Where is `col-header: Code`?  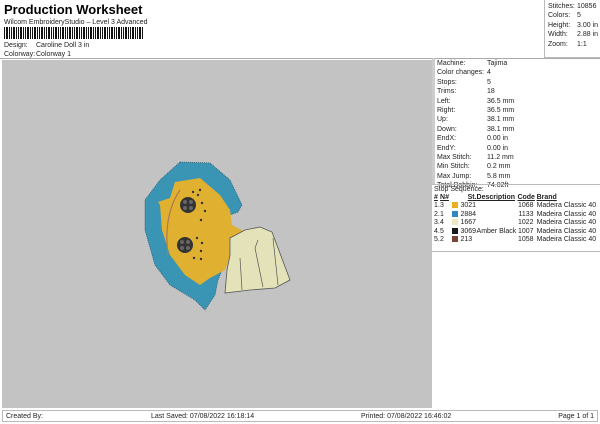 col-header: Code is located at coordinates (526, 197).